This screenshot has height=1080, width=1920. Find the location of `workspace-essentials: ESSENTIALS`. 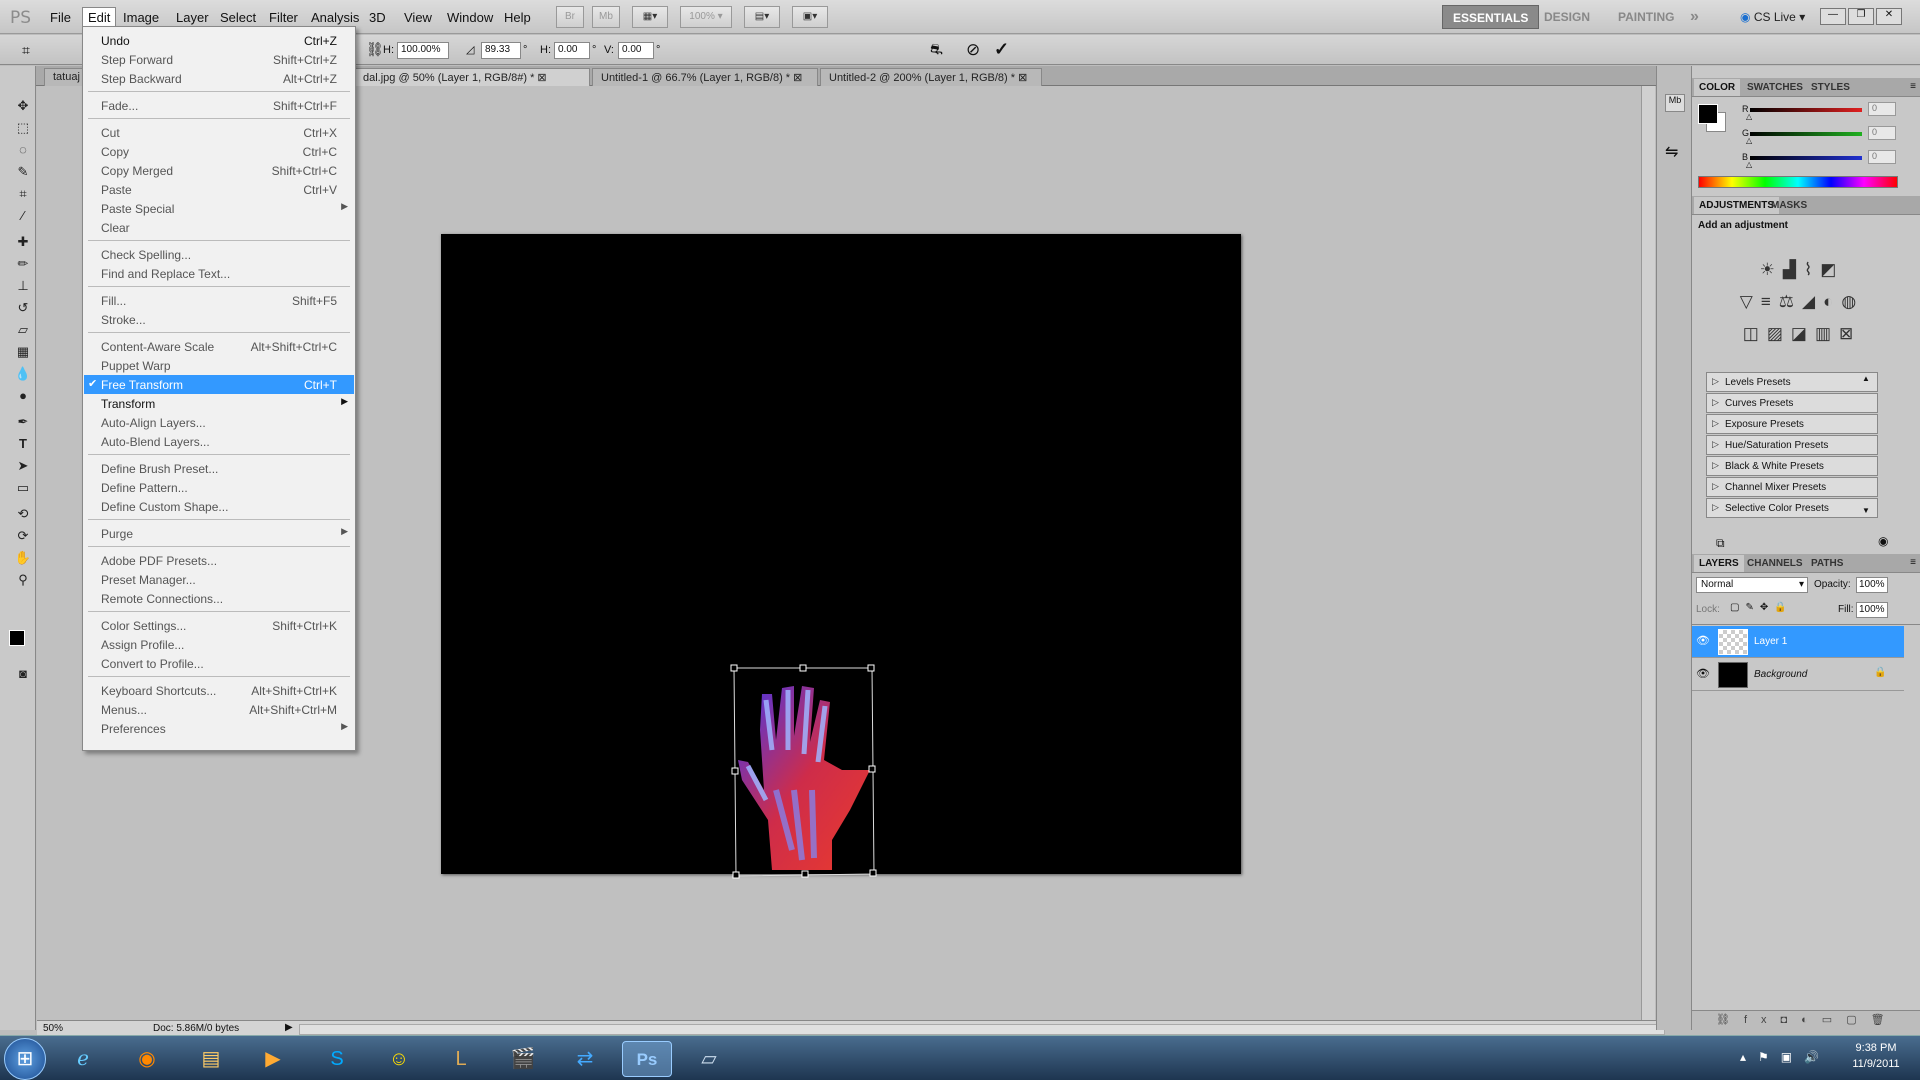

workspace-essentials: ESSENTIALS is located at coordinates (1491, 17).